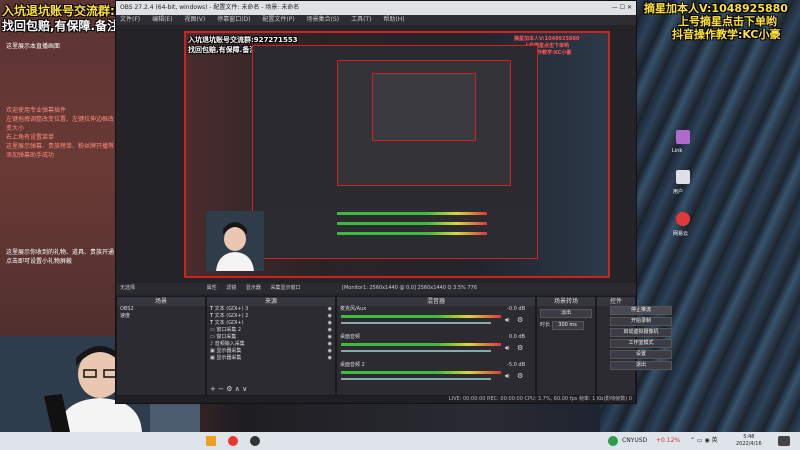 The height and width of the screenshot is (450, 800). What do you see at coordinates (400, 441) in the screenshot?
I see `taskbar: CNYUSD +0.12% ⌃ ▭ ◉ 英 5:48 2022/4/16` at bounding box center [400, 441].